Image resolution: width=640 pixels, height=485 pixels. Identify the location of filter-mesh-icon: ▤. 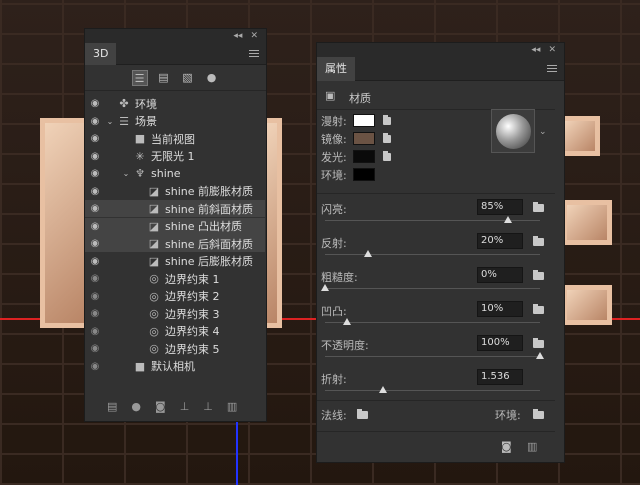
(164, 78).